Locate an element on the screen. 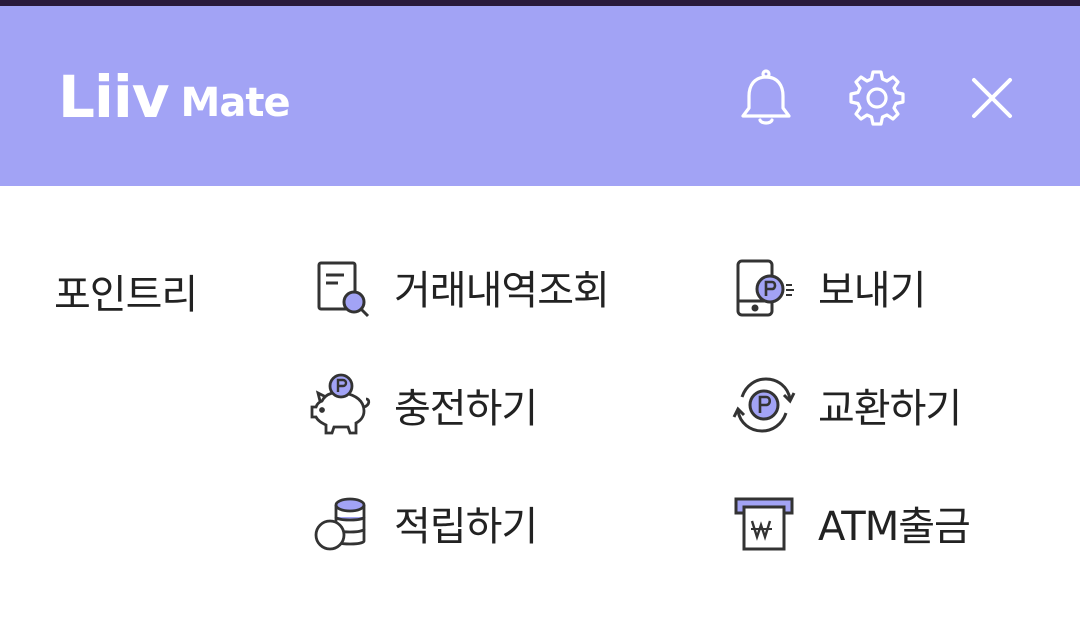  app-logo: Liiv Mate is located at coordinates (174, 97).